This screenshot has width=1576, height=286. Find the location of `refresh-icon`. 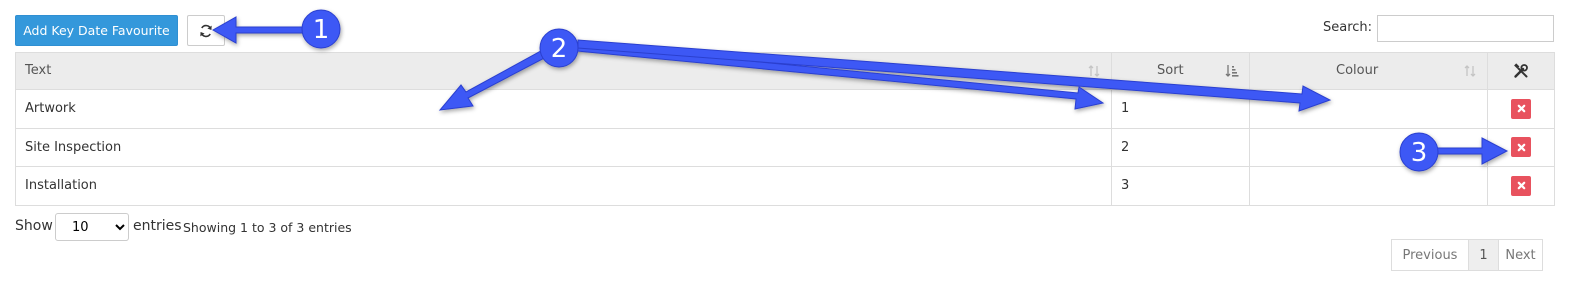

refresh-icon is located at coordinates (206, 30).